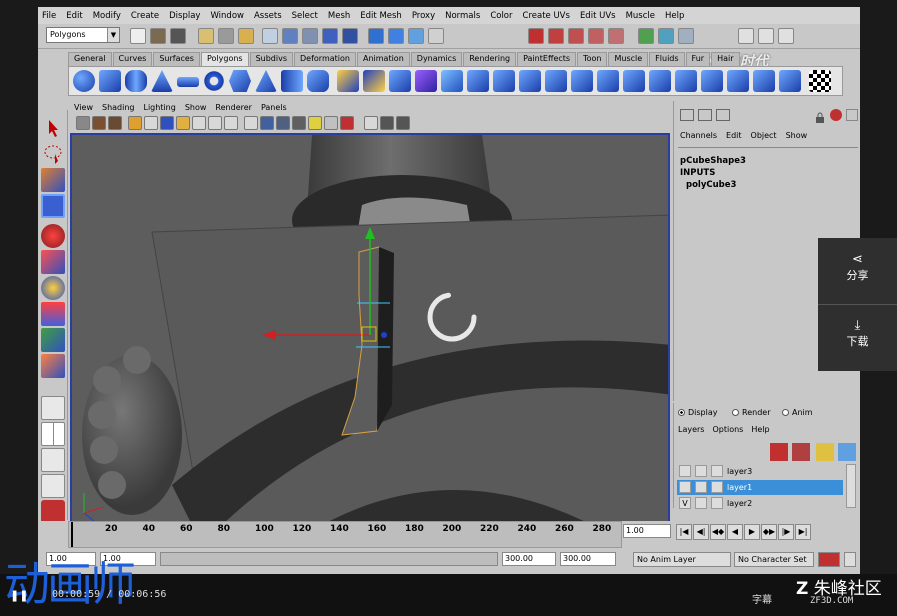 This screenshot has width=897, height=616. I want to click on character-set-dropdown: No Character Set, so click(774, 559).